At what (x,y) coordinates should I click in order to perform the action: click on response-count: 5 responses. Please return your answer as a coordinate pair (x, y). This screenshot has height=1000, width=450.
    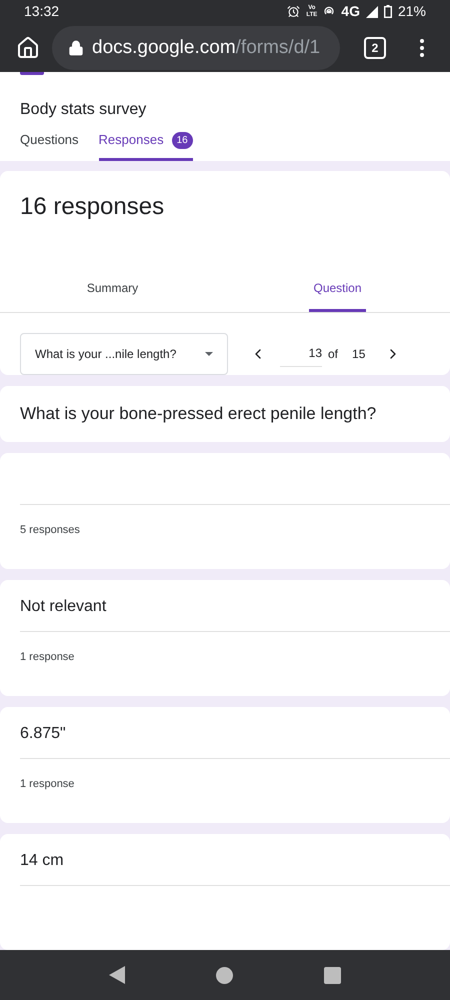
    Looking at the image, I should click on (50, 530).